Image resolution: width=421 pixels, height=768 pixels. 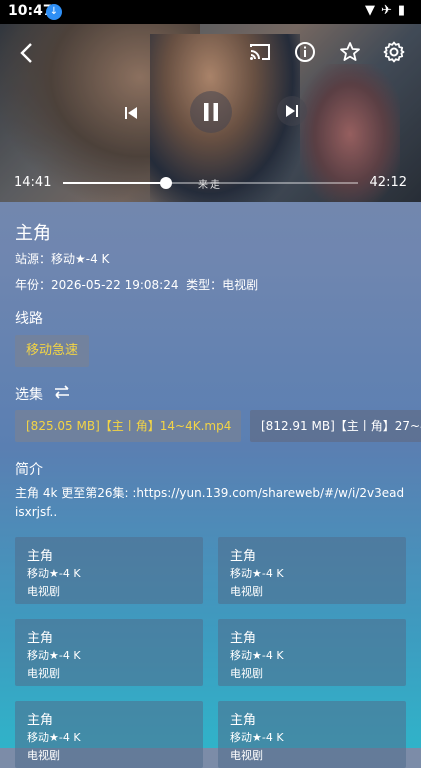 What do you see at coordinates (335, 426) in the screenshot?
I see `episode-item: [812.91 MB]【主丨角】27~4K.mp4` at bounding box center [335, 426].